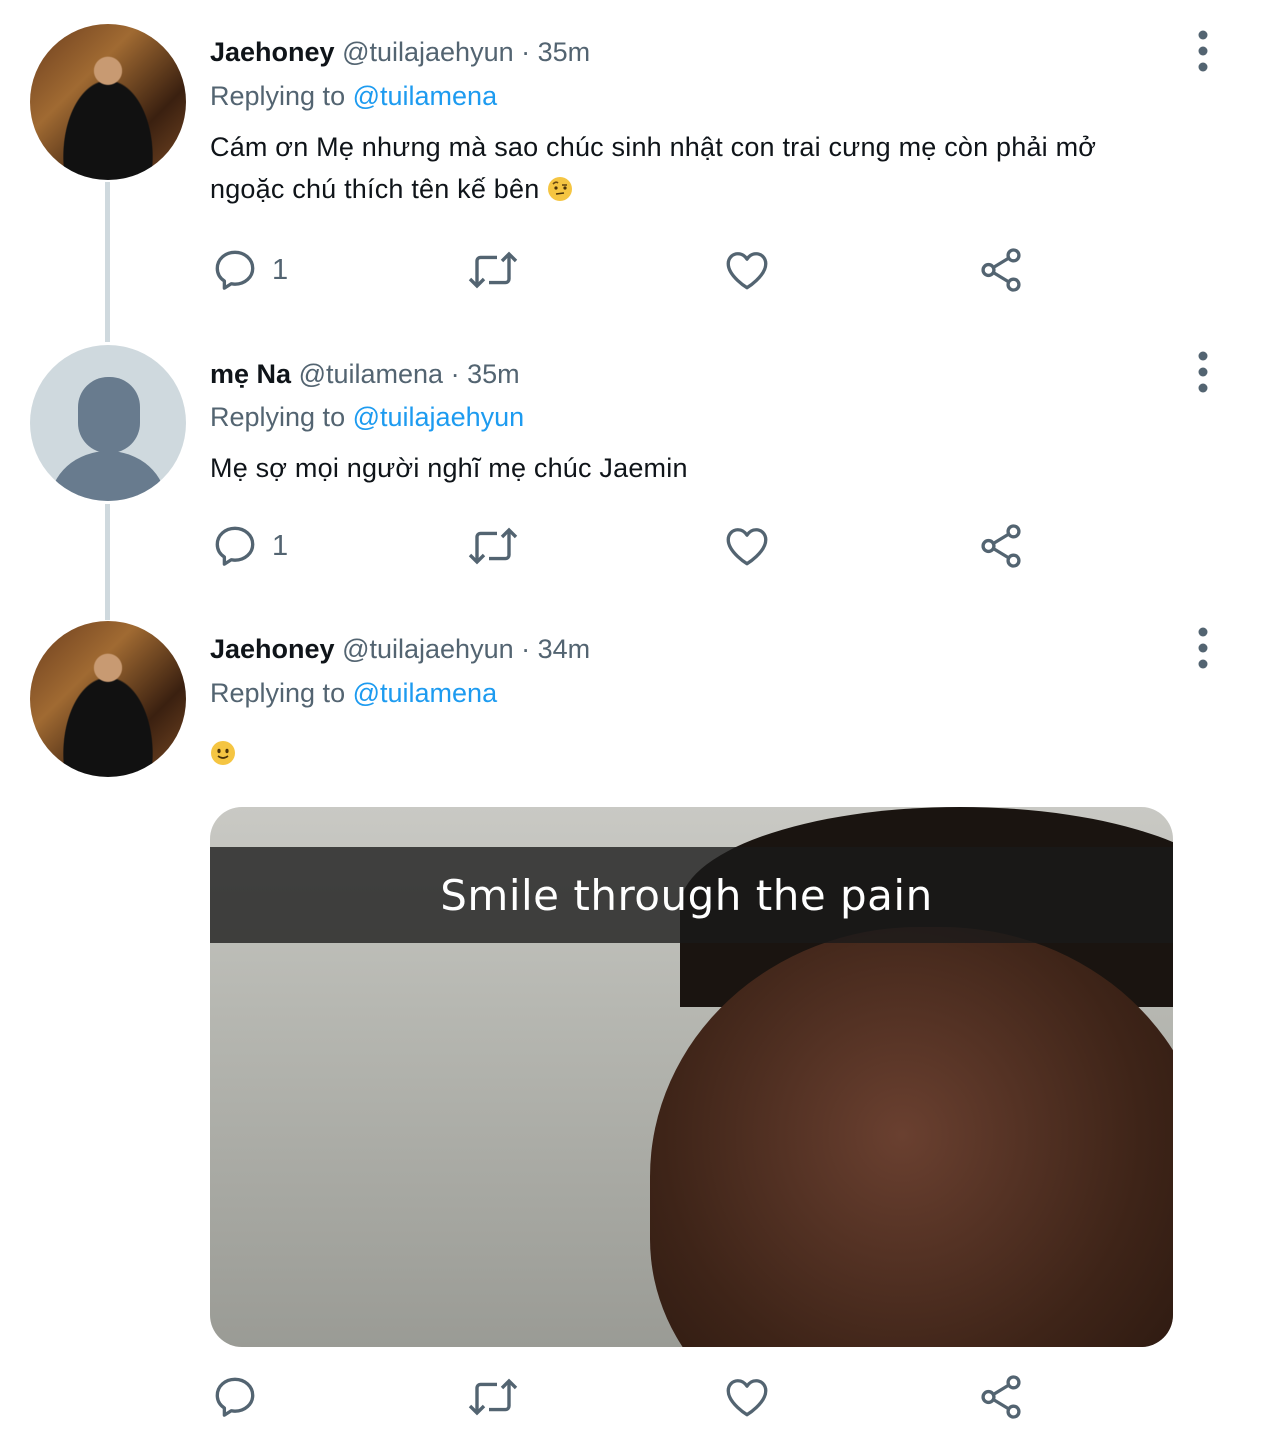  What do you see at coordinates (690, 468) in the screenshot?
I see `tweet-text: Mẹ sợ mọi người nghĩ mẹ chúc Jaemin` at bounding box center [690, 468].